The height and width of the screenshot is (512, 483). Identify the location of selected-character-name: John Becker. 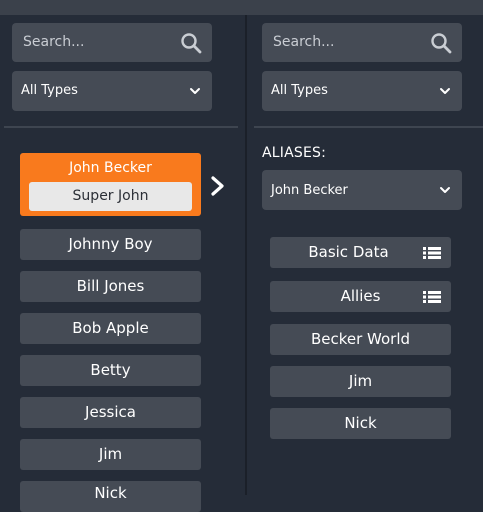
(110, 168).